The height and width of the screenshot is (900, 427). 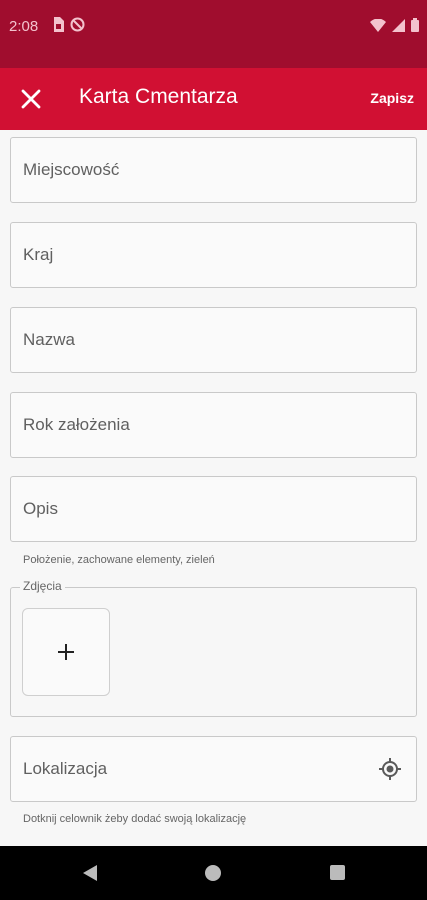 What do you see at coordinates (49, 339) in the screenshot?
I see `name-field-label: Nazwa` at bounding box center [49, 339].